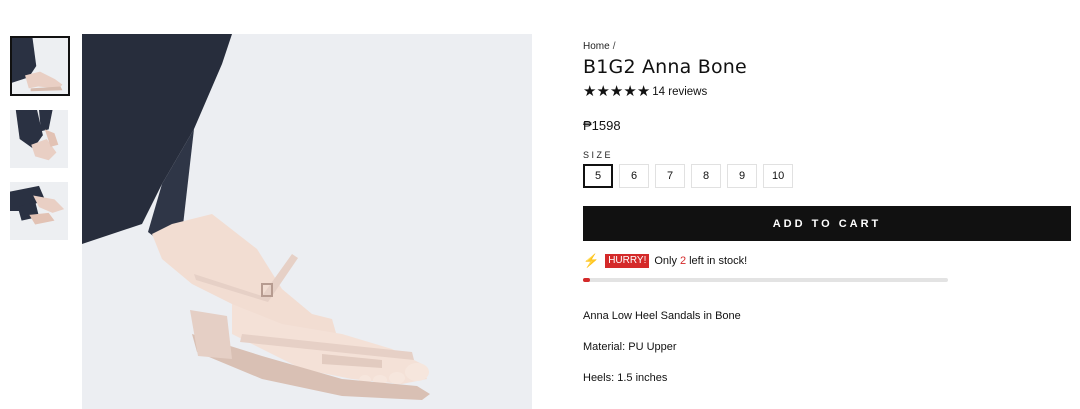 The width and height of the screenshot is (1080, 409). Describe the element at coordinates (627, 261) in the screenshot. I see `hurry-badge: HURRY!` at that location.